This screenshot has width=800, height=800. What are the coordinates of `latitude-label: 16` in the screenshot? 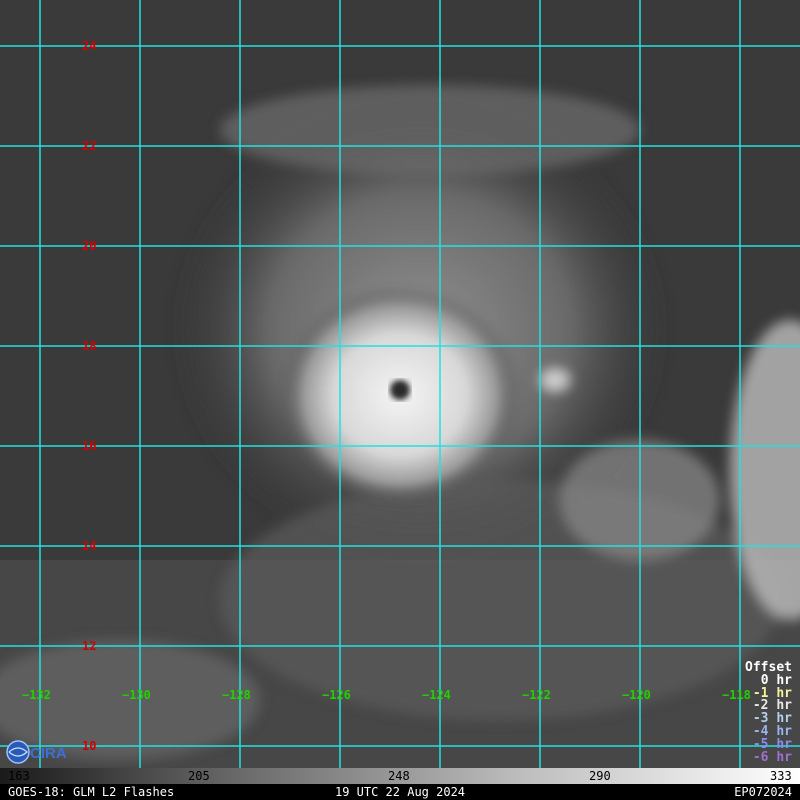 It's located at (89, 446).